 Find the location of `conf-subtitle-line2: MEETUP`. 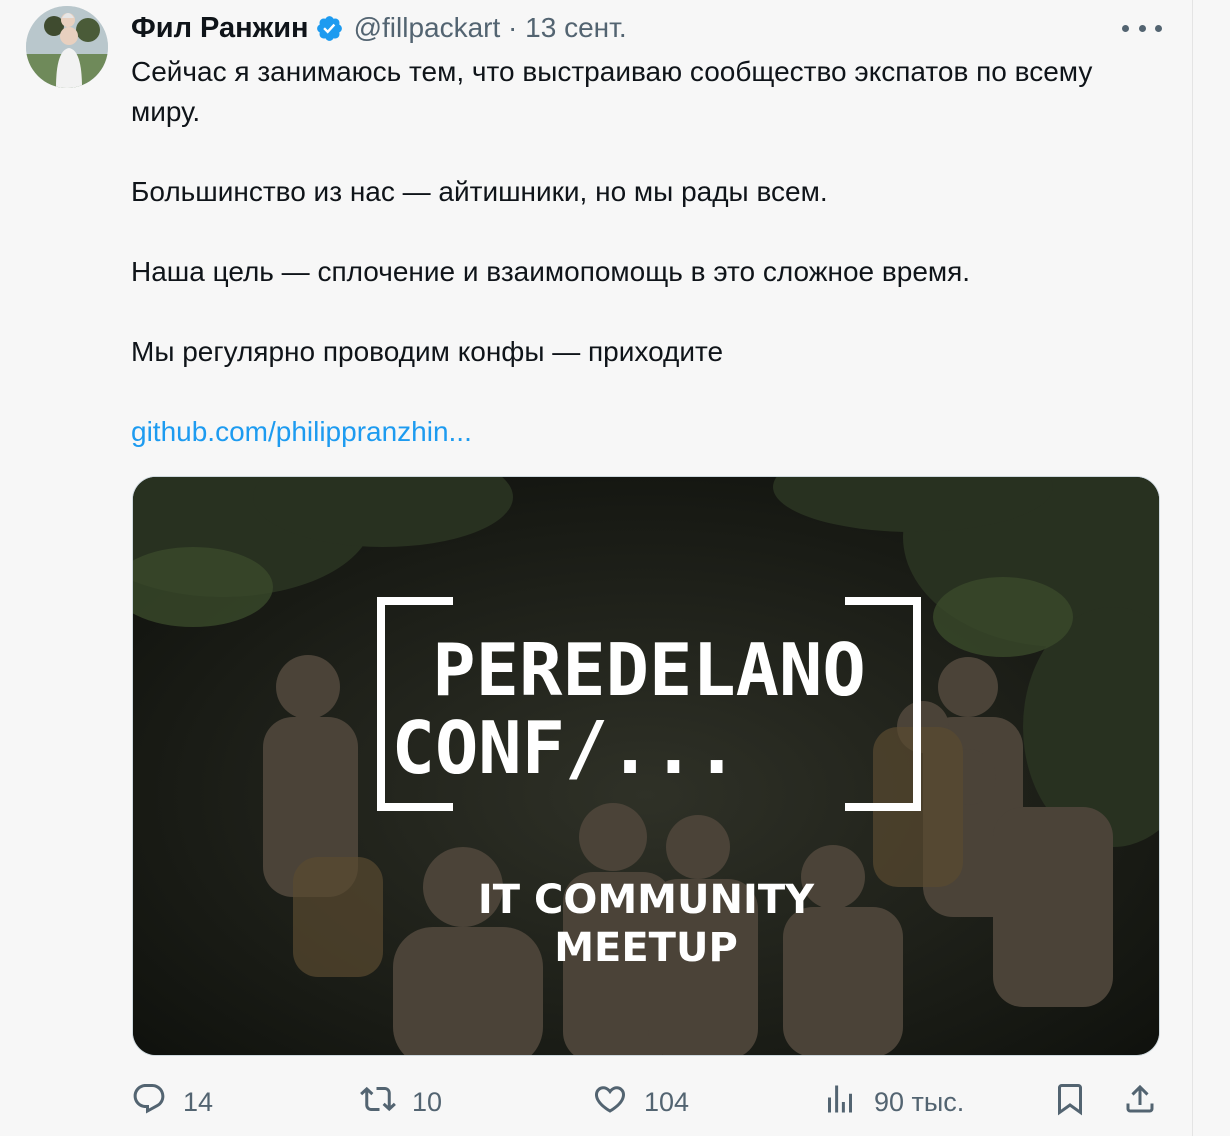

conf-subtitle-line2: MEETUP is located at coordinates (646, 948).